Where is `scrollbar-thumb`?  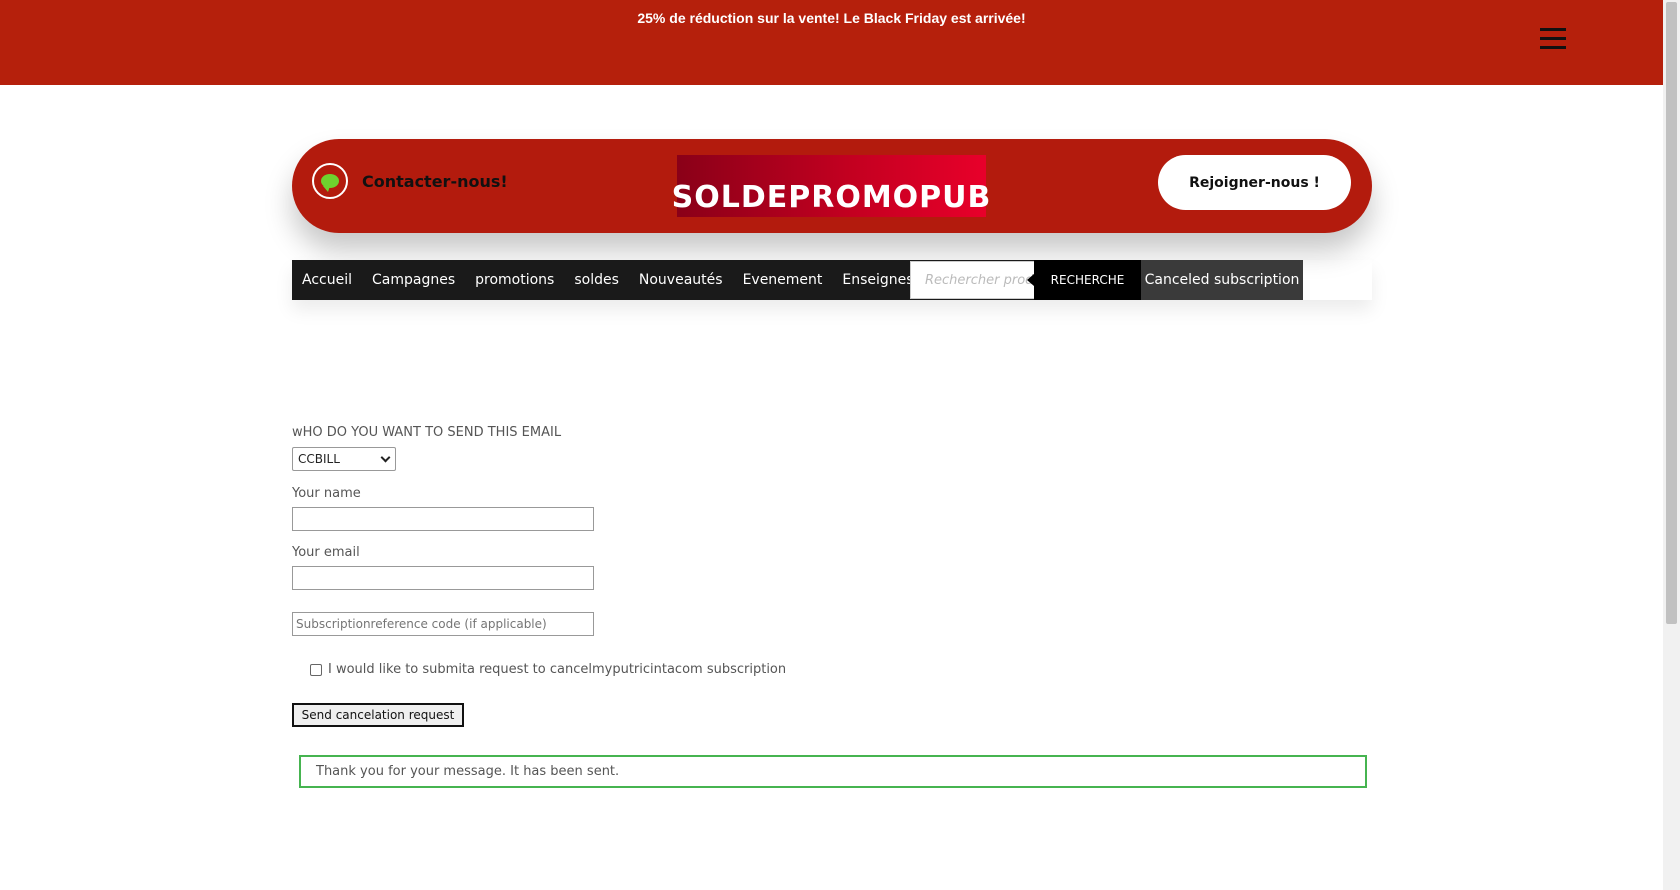
scrollbar-thumb is located at coordinates (1671, 313).